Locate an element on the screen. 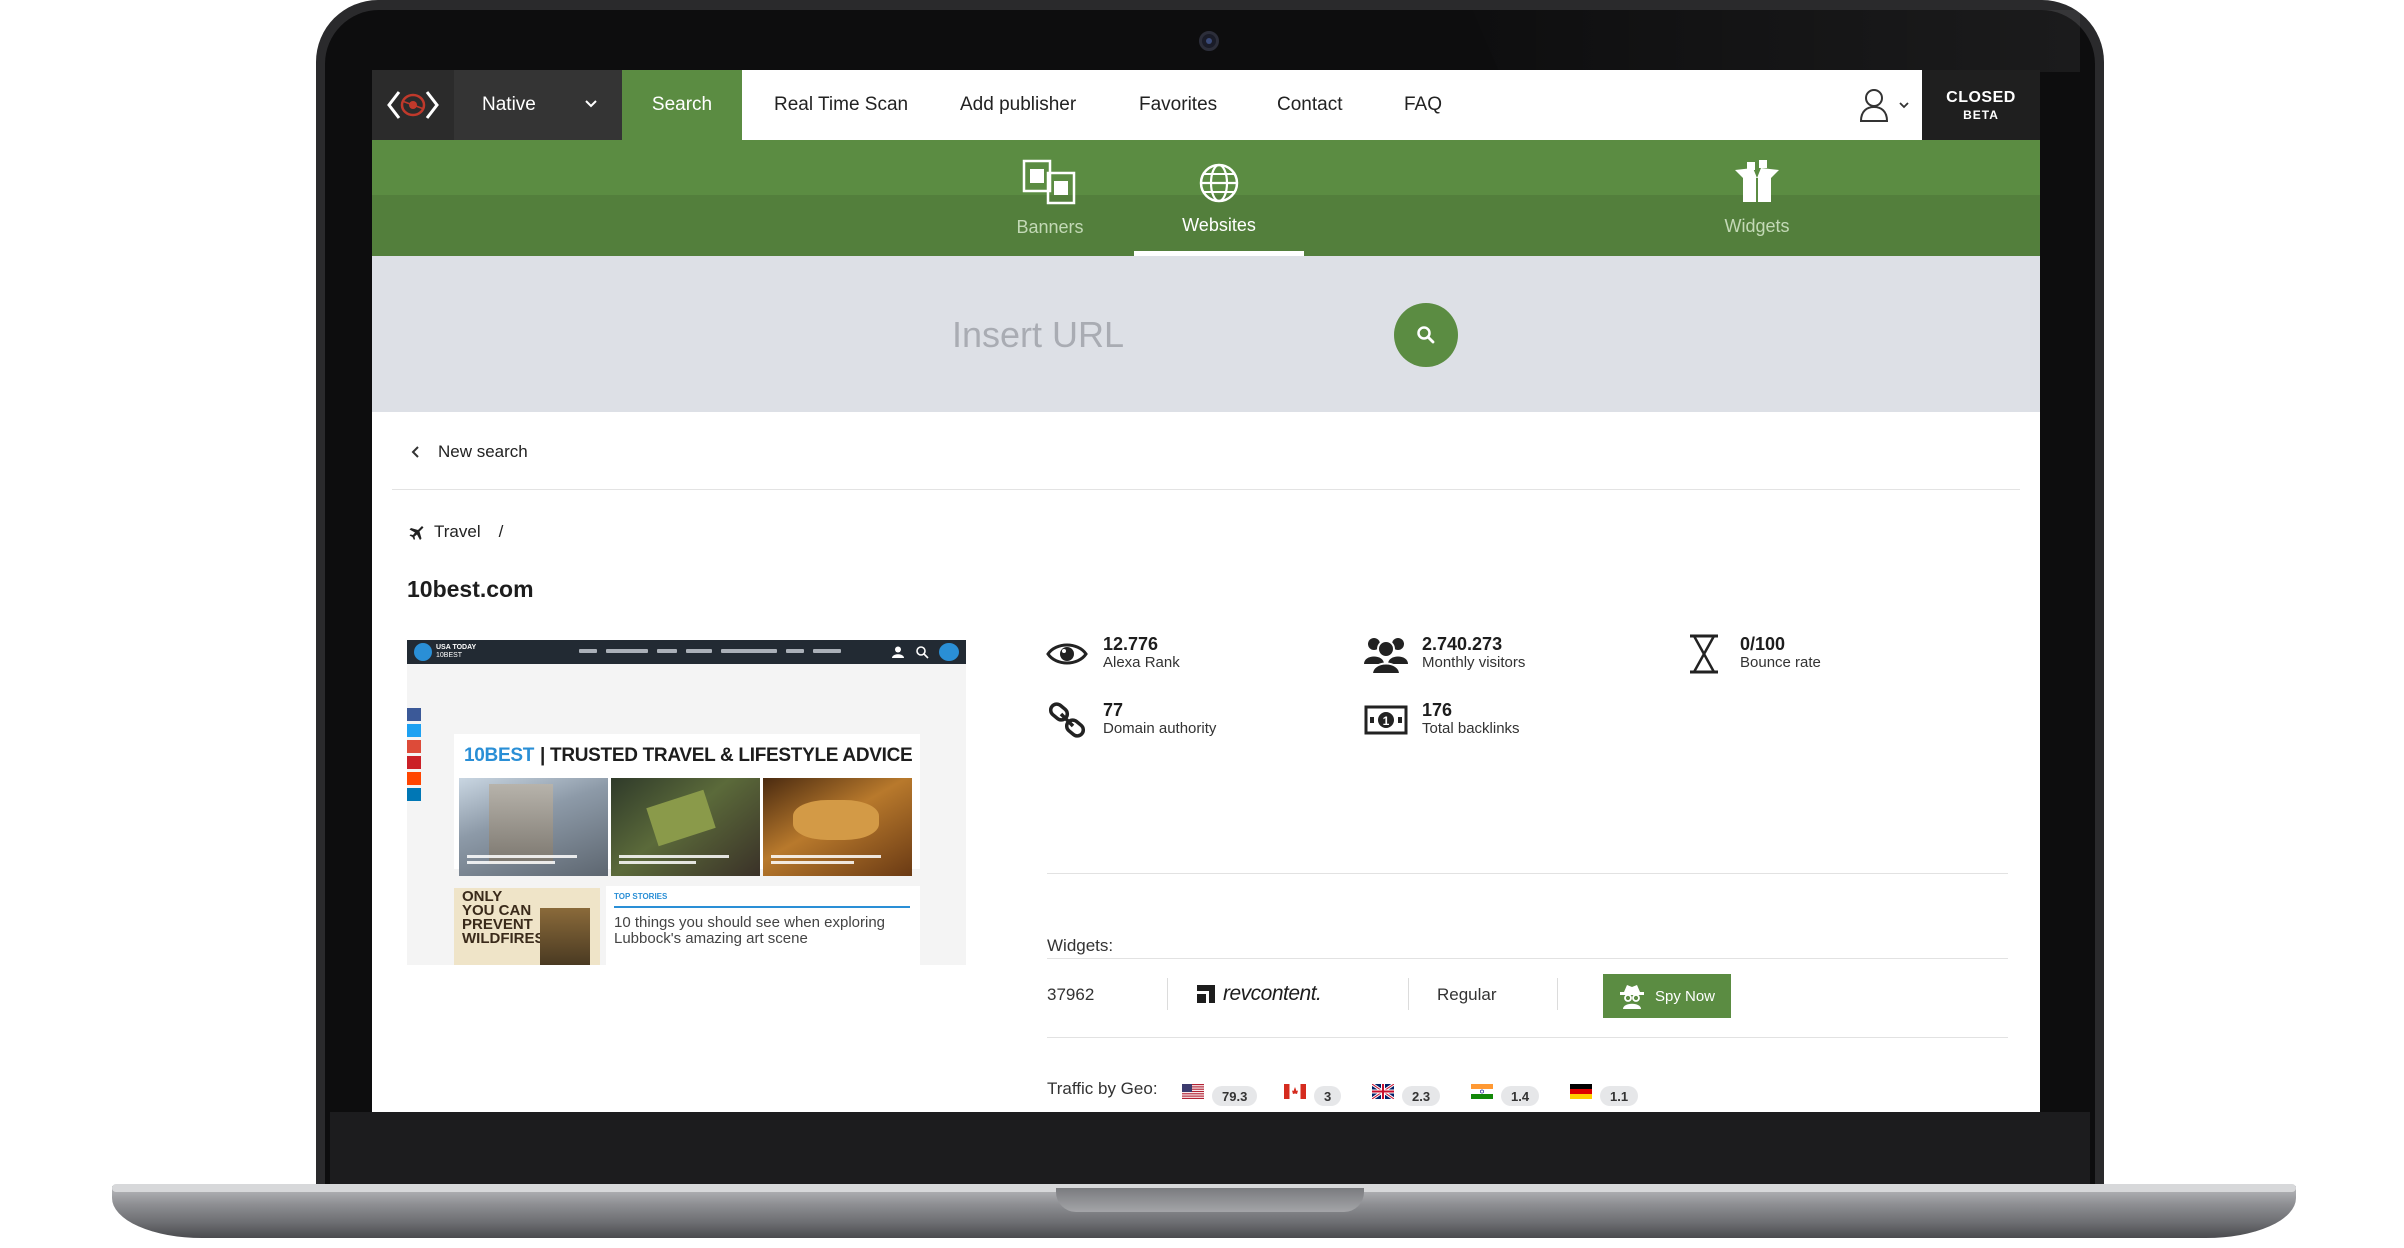 This screenshot has height=1248, width=2404. thumbnail-brand: USA TODAY 10BEST is located at coordinates (456, 652).